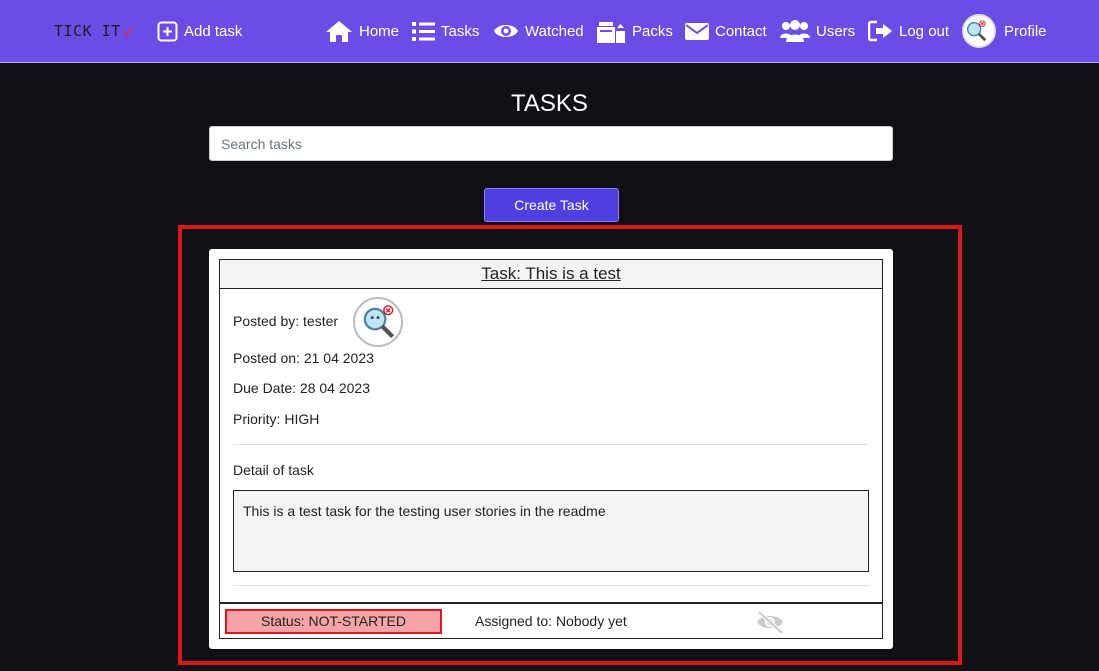  I want to click on house-icon, so click(339, 31).